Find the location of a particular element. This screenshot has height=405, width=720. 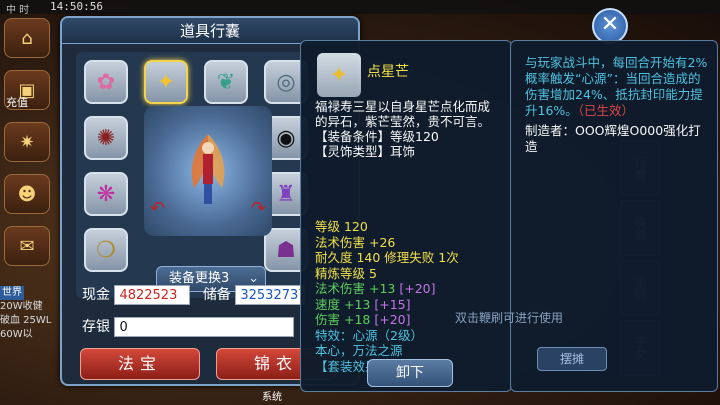

character-figure is located at coordinates (208, 169).